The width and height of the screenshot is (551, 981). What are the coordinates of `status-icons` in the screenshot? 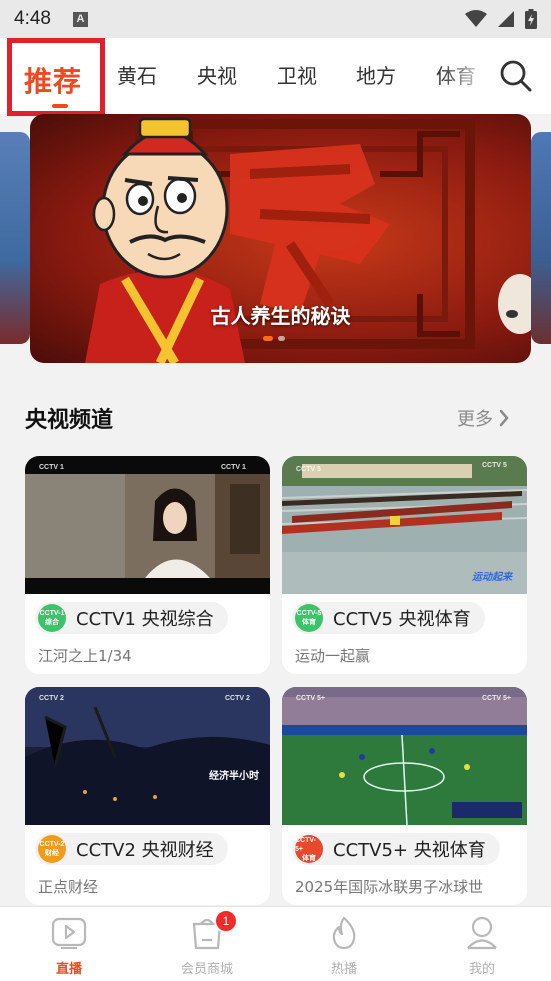 It's located at (501, 19).